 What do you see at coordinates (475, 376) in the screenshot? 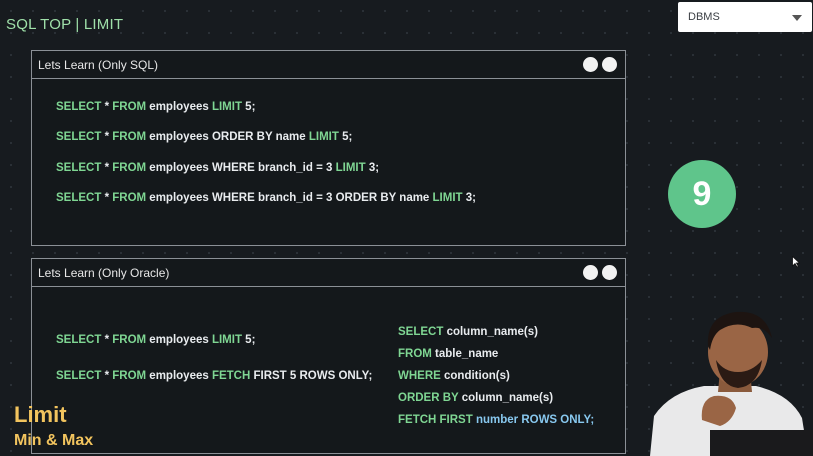
I see `sql-text: condition(s)` at bounding box center [475, 376].